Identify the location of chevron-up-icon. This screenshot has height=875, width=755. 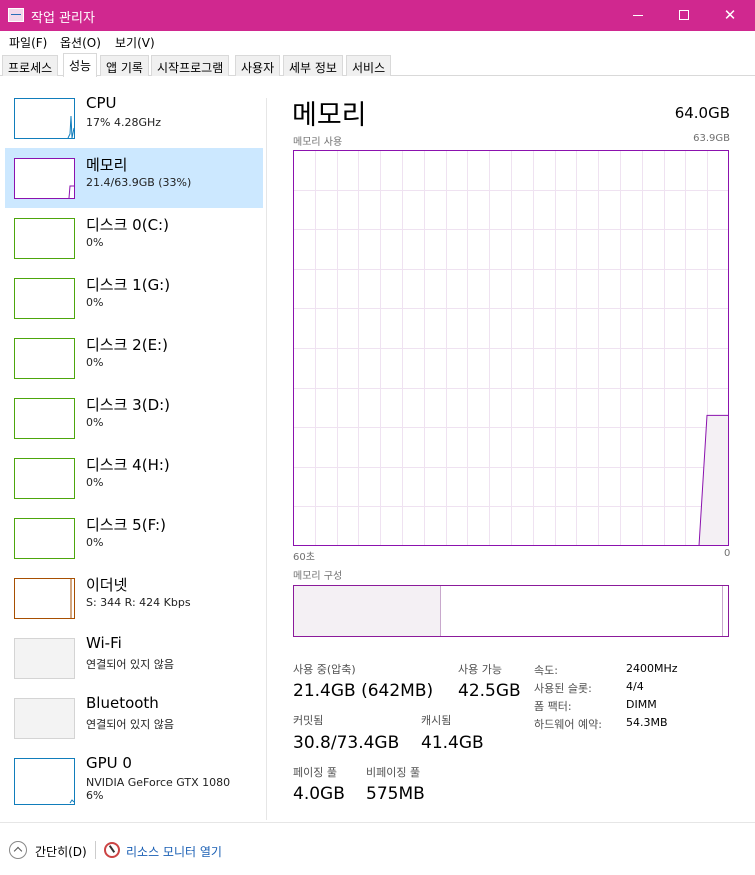
(18, 850).